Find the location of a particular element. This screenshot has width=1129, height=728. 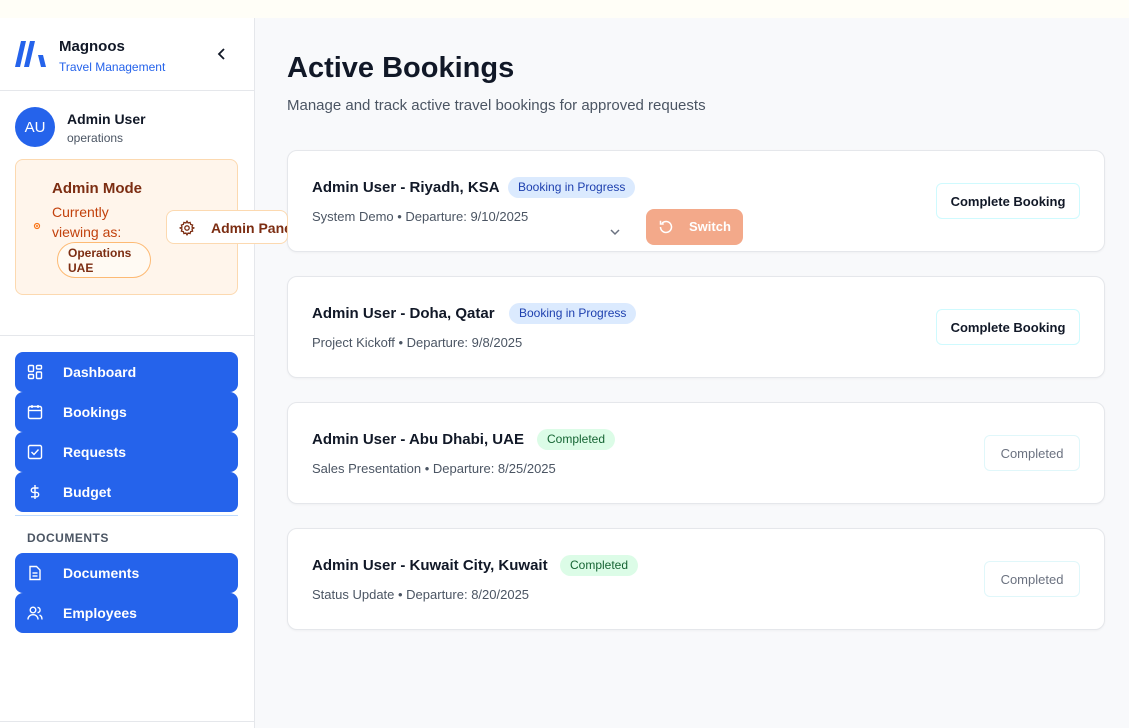

nav-label: Employees is located at coordinates (100, 613).